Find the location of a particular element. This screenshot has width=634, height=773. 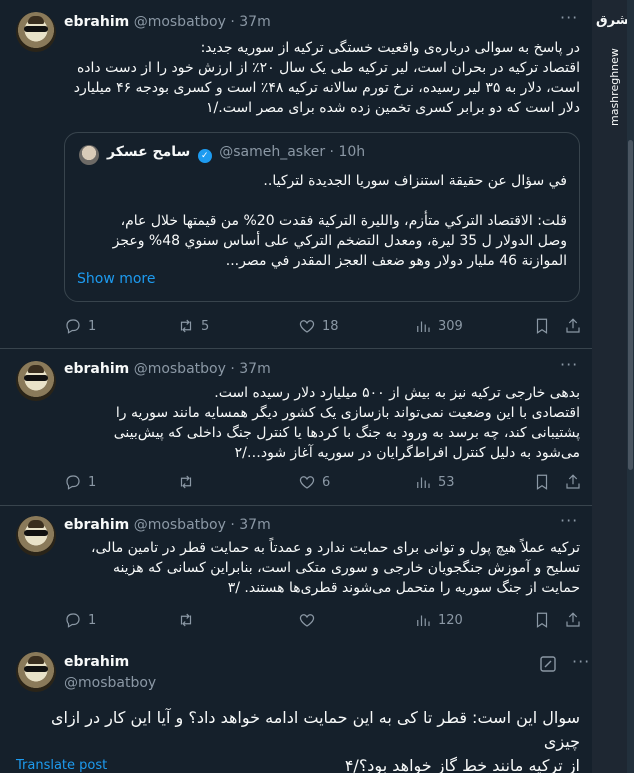

verified-badge-icon: ✓ is located at coordinates (204, 156).